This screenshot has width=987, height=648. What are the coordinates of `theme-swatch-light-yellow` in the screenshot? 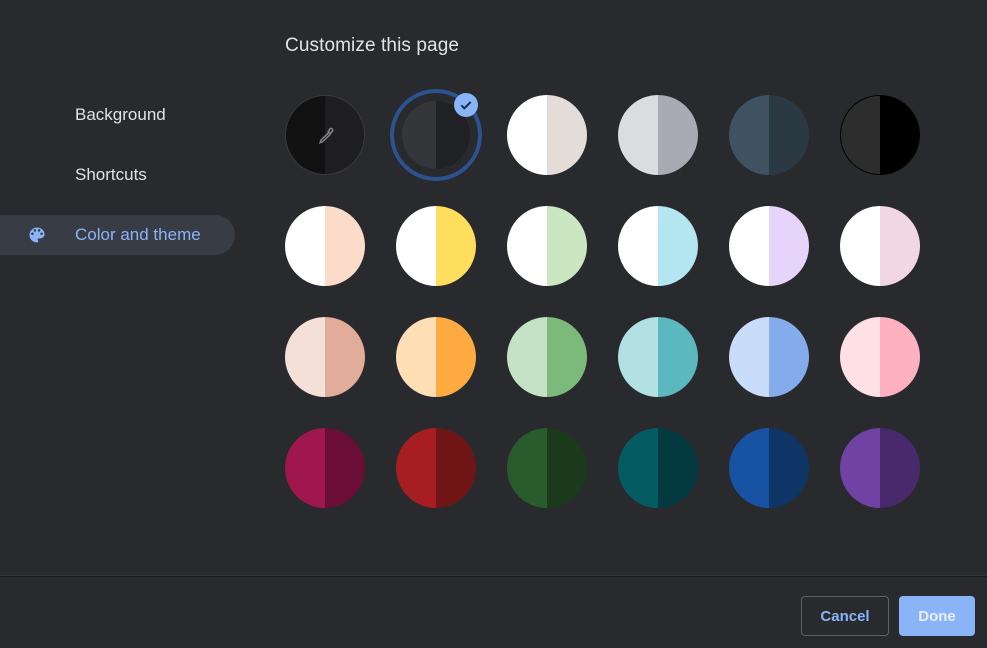 It's located at (436, 246).